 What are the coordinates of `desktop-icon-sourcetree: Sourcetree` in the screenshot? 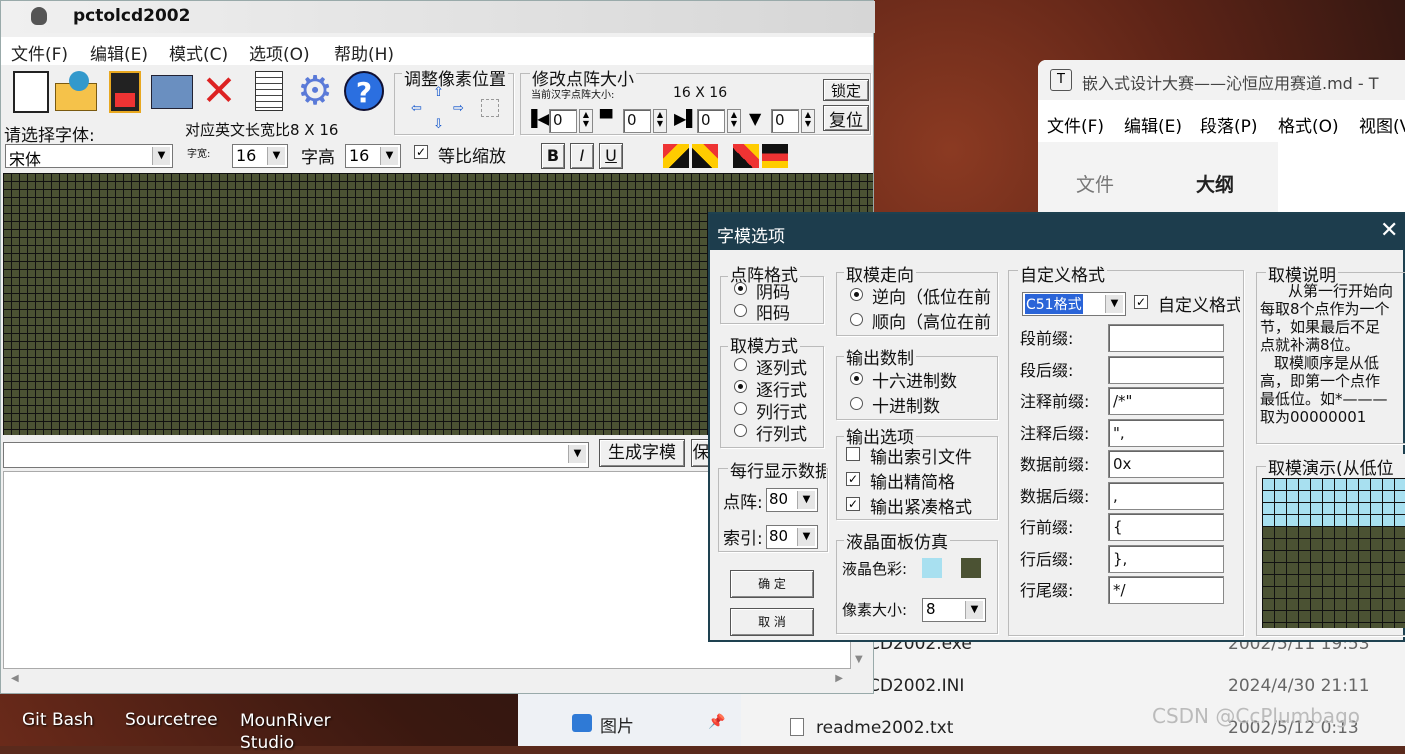 It's located at (171, 720).